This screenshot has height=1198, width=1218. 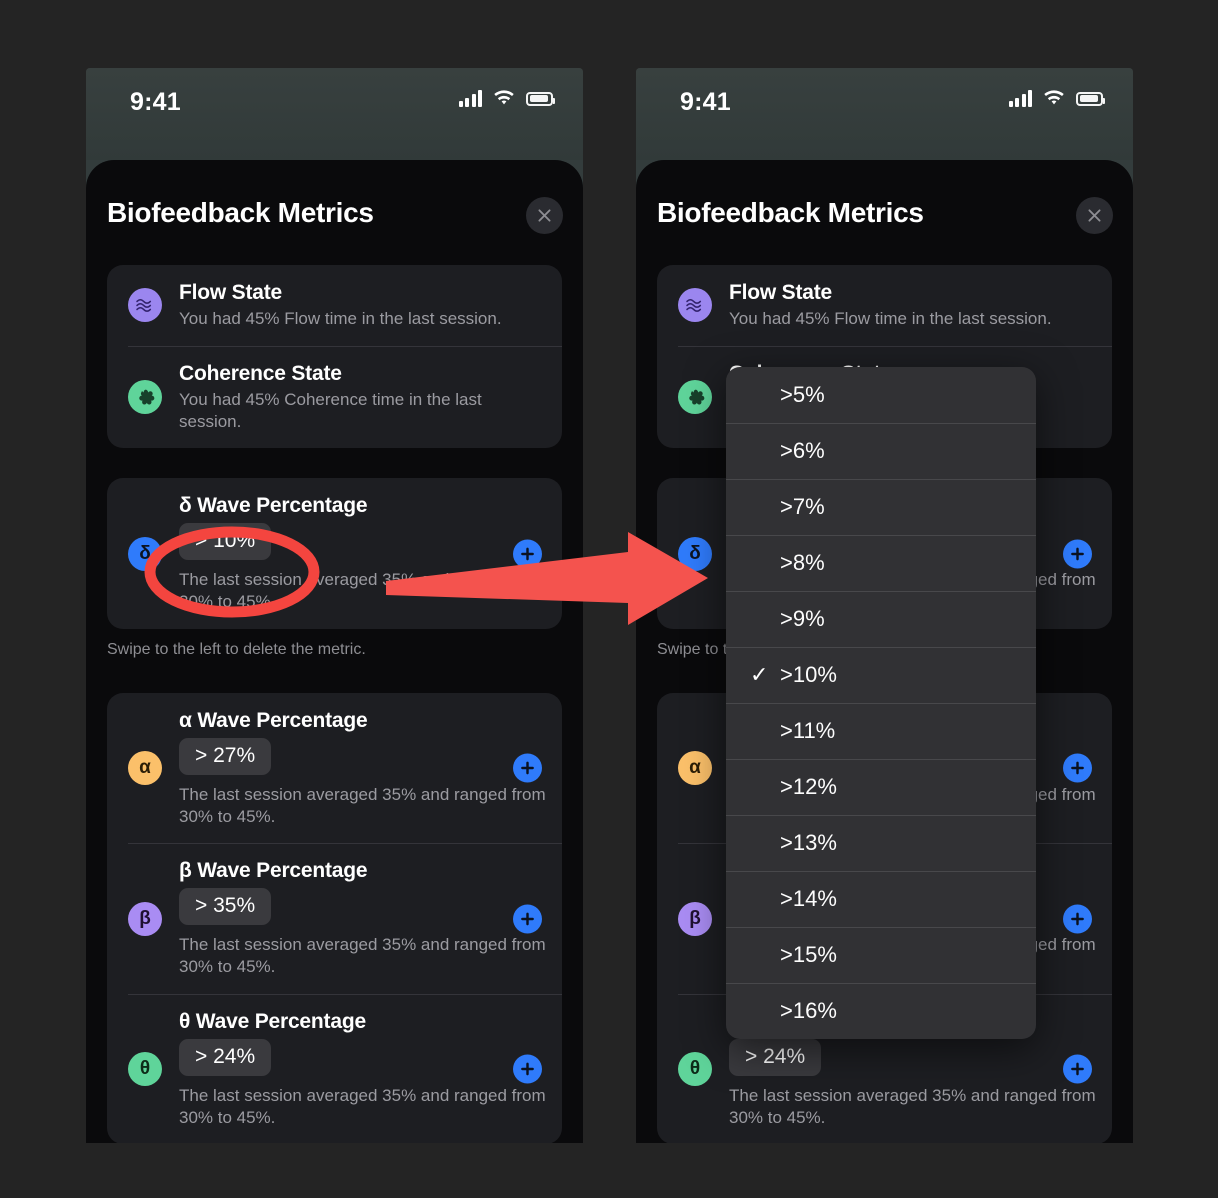 What do you see at coordinates (802, 618) in the screenshot?
I see `menu-item-label: >9%` at bounding box center [802, 618].